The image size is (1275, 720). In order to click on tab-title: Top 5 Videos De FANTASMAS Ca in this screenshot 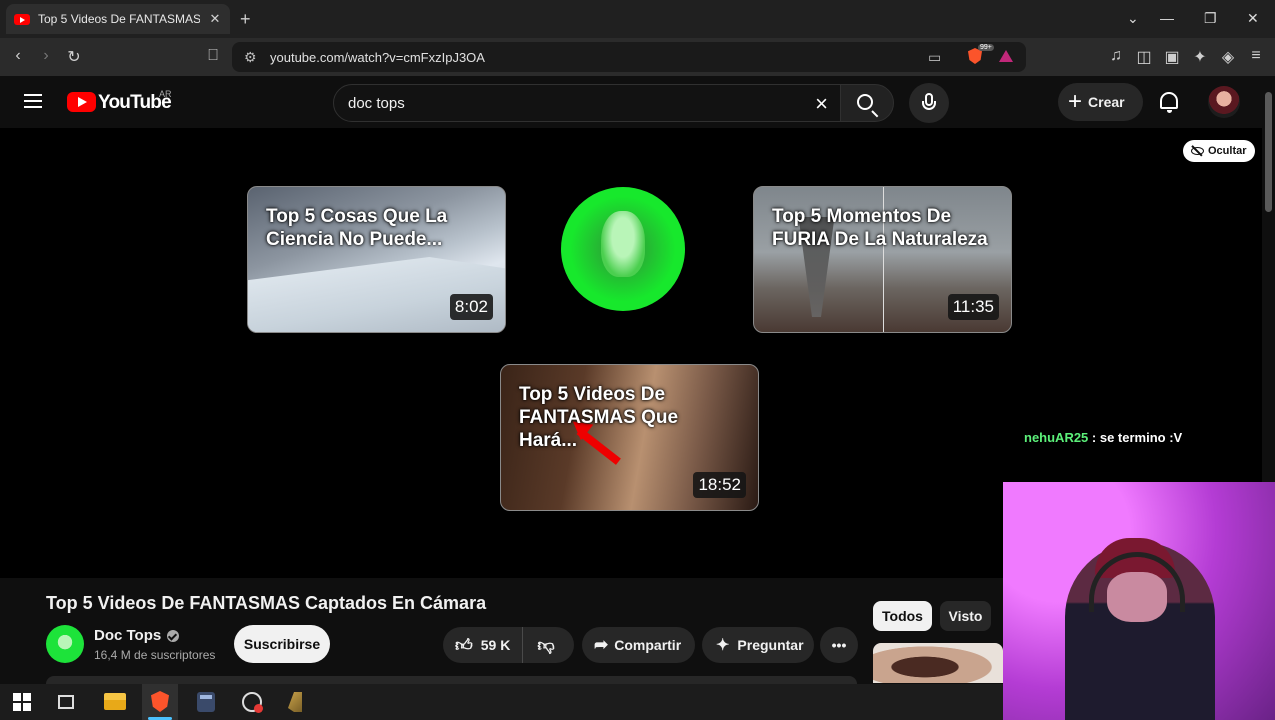, I will do `click(119, 19)`.